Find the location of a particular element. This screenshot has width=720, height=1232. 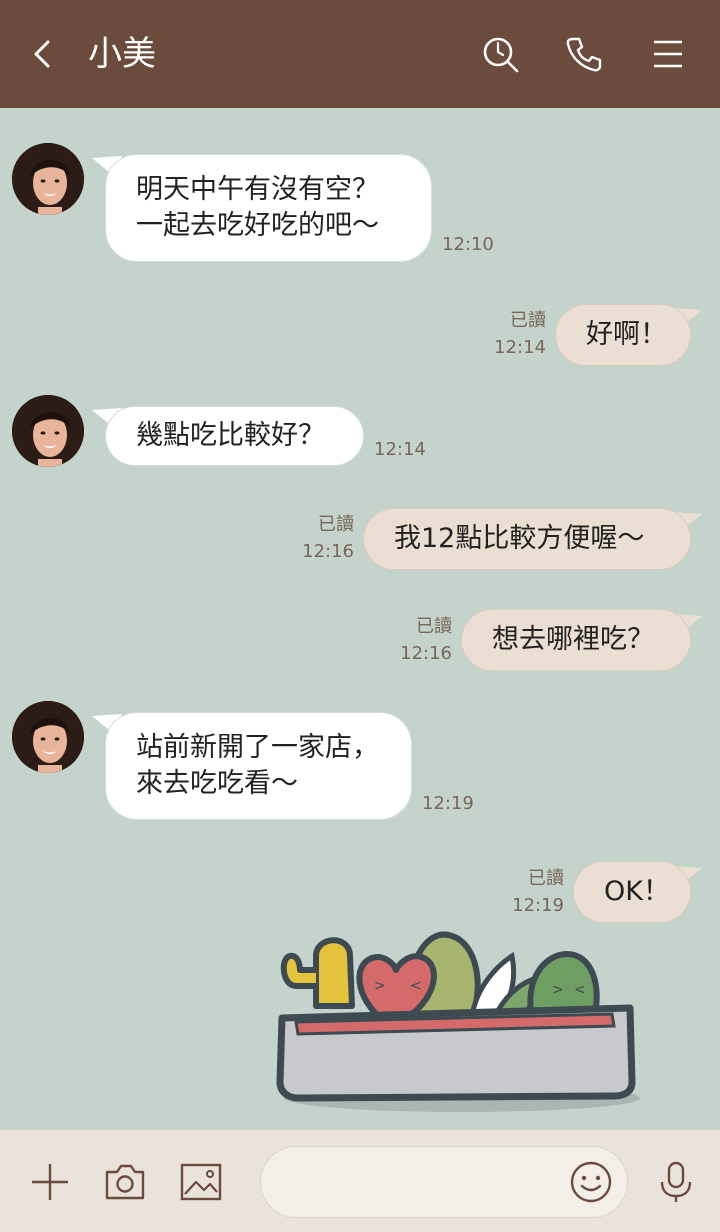

message-time: 12:10 is located at coordinates (468, 244).